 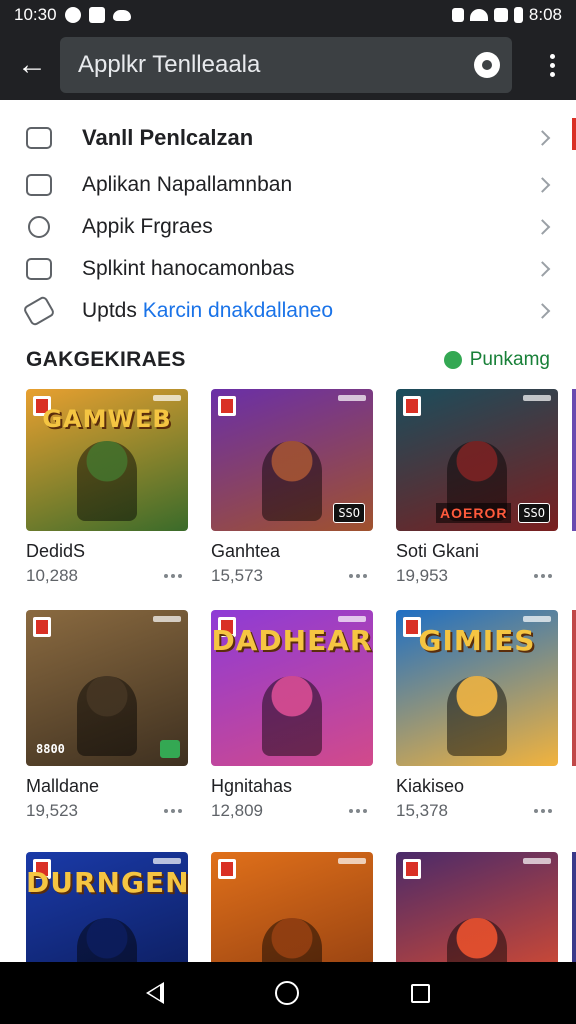 What do you see at coordinates (168, 137) in the screenshot?
I see `menu-item-label: Vanll Penlcalzan` at bounding box center [168, 137].